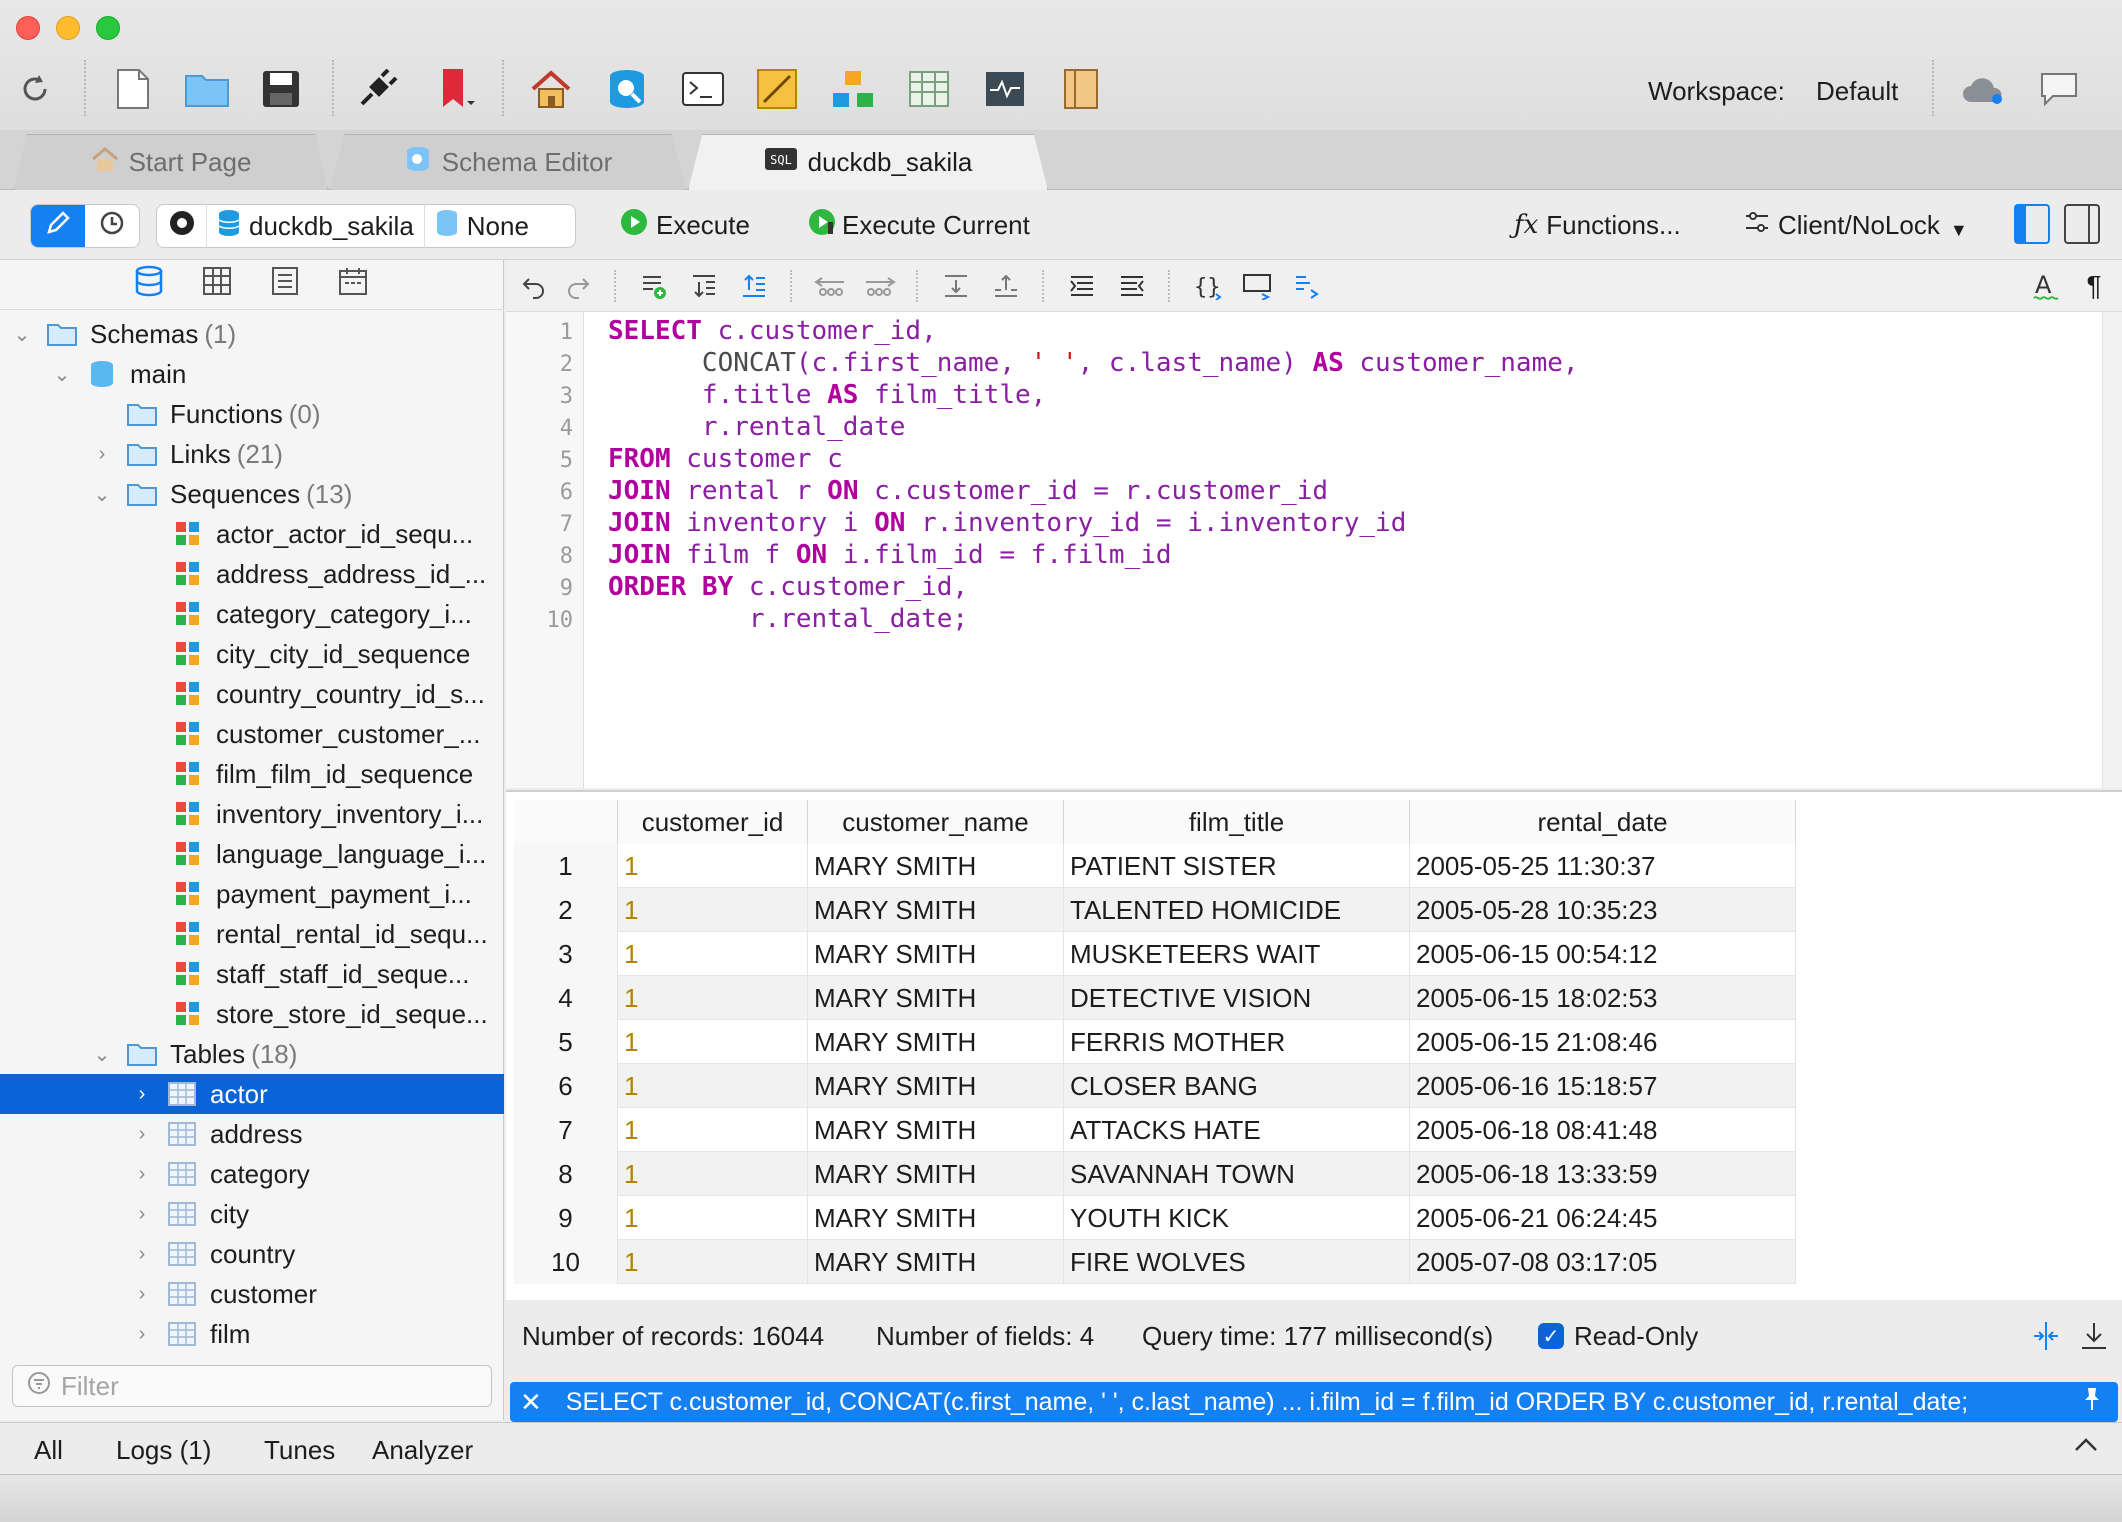 This screenshot has height=1522, width=2122. Describe the element at coordinates (252, 1214) in the screenshot. I see `tree-node-table: › city` at that location.